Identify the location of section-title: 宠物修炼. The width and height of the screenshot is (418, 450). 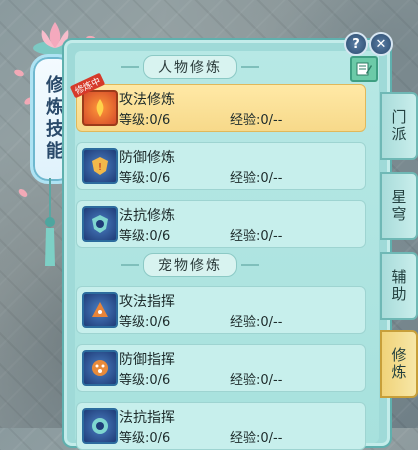
(190, 265).